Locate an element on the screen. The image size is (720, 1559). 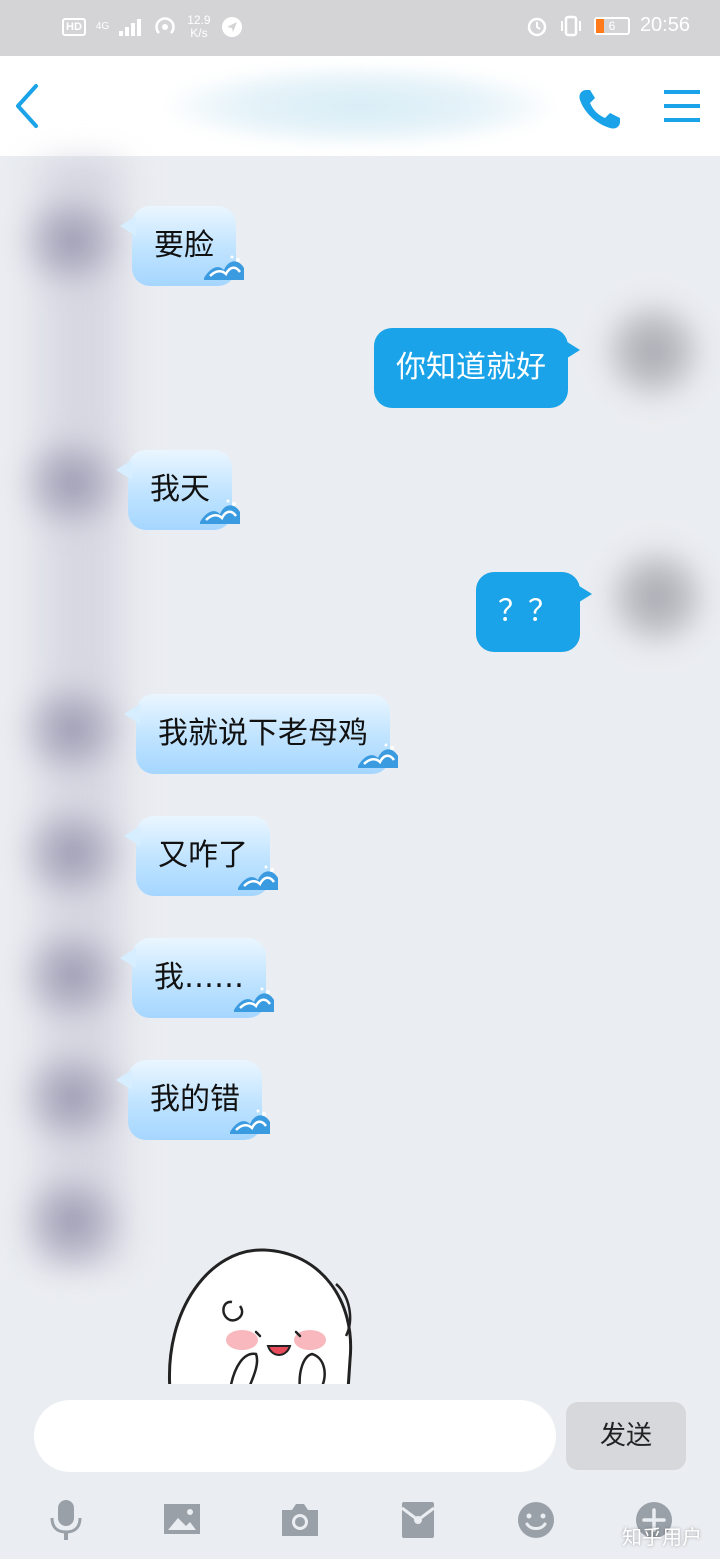
signal-icon is located at coordinates (130, 27).